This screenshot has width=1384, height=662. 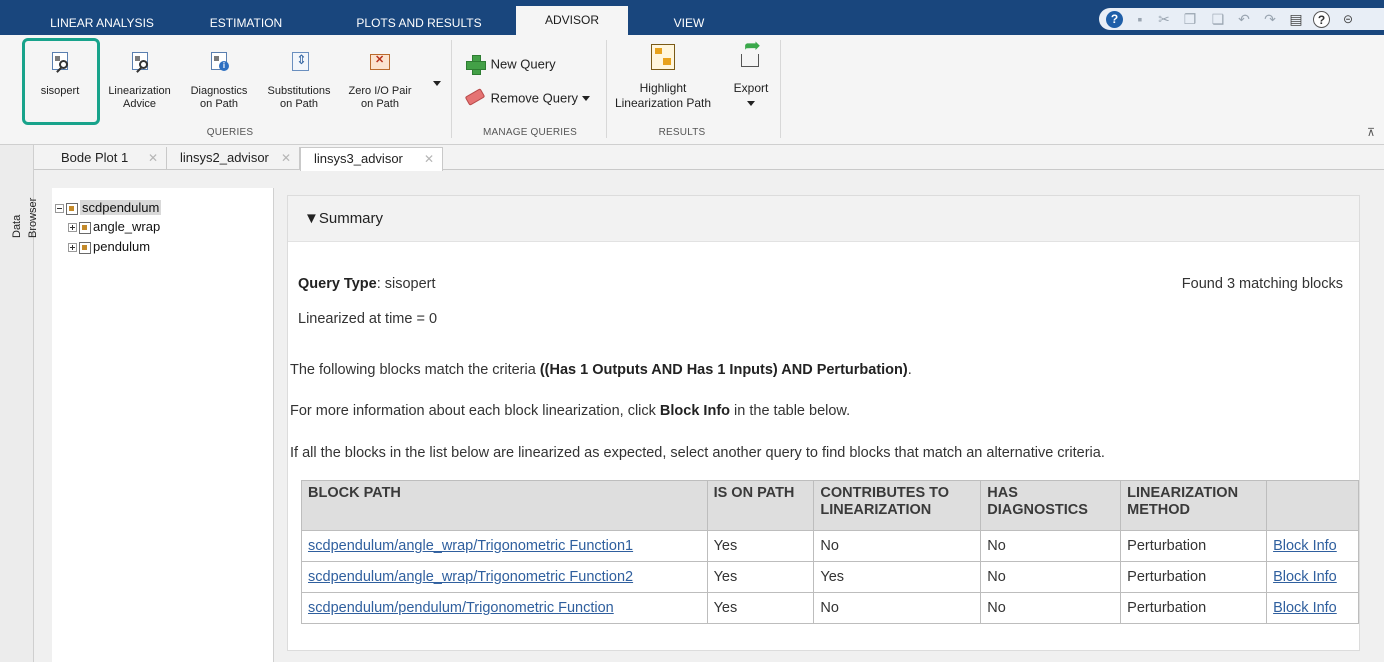 What do you see at coordinates (415, 370) in the screenshot?
I see `criteria-prefix: The following blocks match the criteria` at bounding box center [415, 370].